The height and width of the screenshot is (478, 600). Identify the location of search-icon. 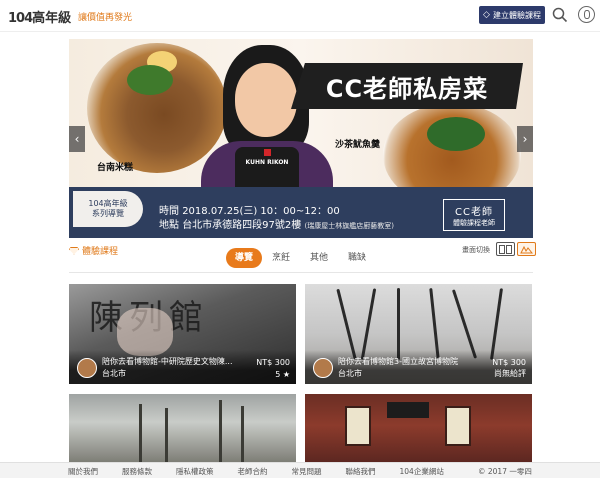
(560, 15).